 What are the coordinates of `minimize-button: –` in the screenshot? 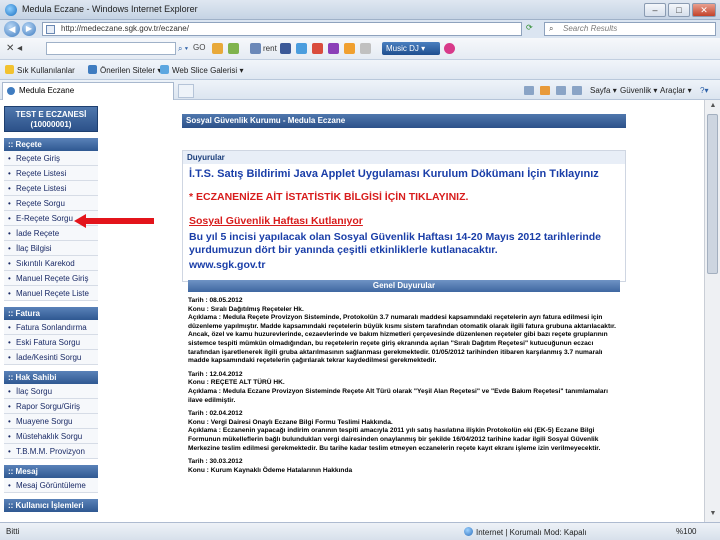 It's located at (655, 10).